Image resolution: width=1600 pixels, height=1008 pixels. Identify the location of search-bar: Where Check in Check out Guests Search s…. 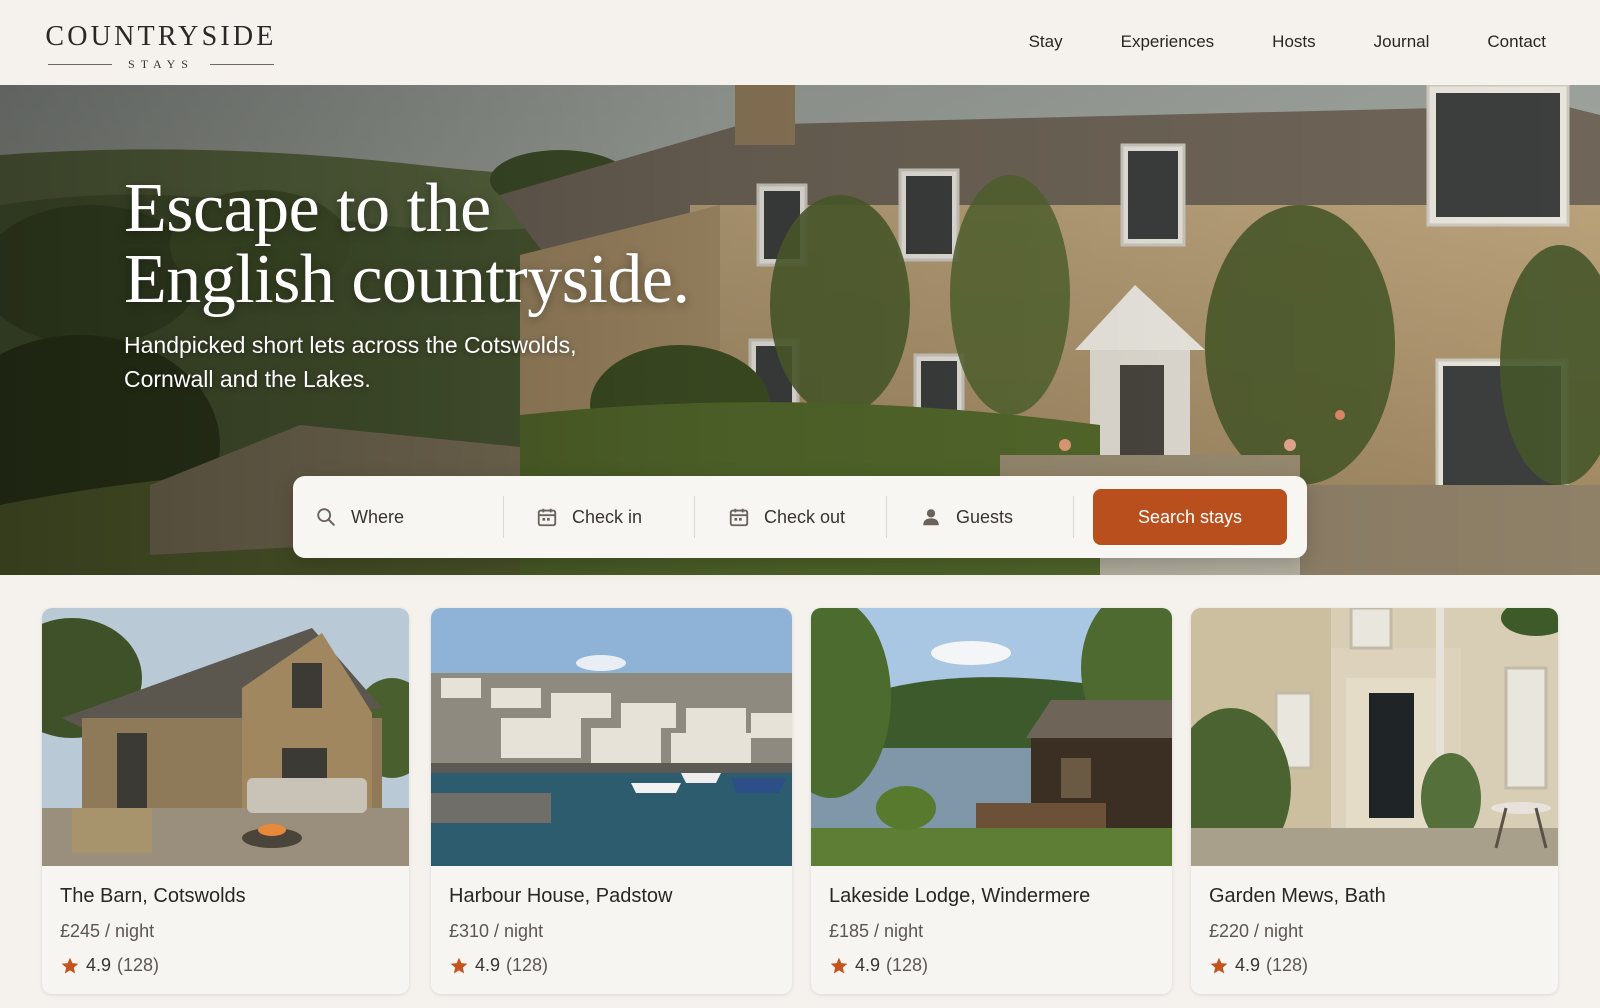
(800, 517).